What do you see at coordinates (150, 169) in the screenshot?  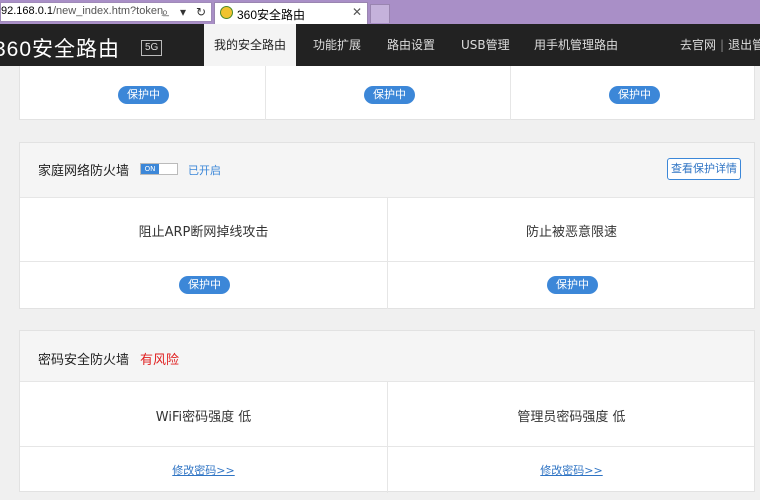 I see `toggle-on-label: ON` at bounding box center [150, 169].